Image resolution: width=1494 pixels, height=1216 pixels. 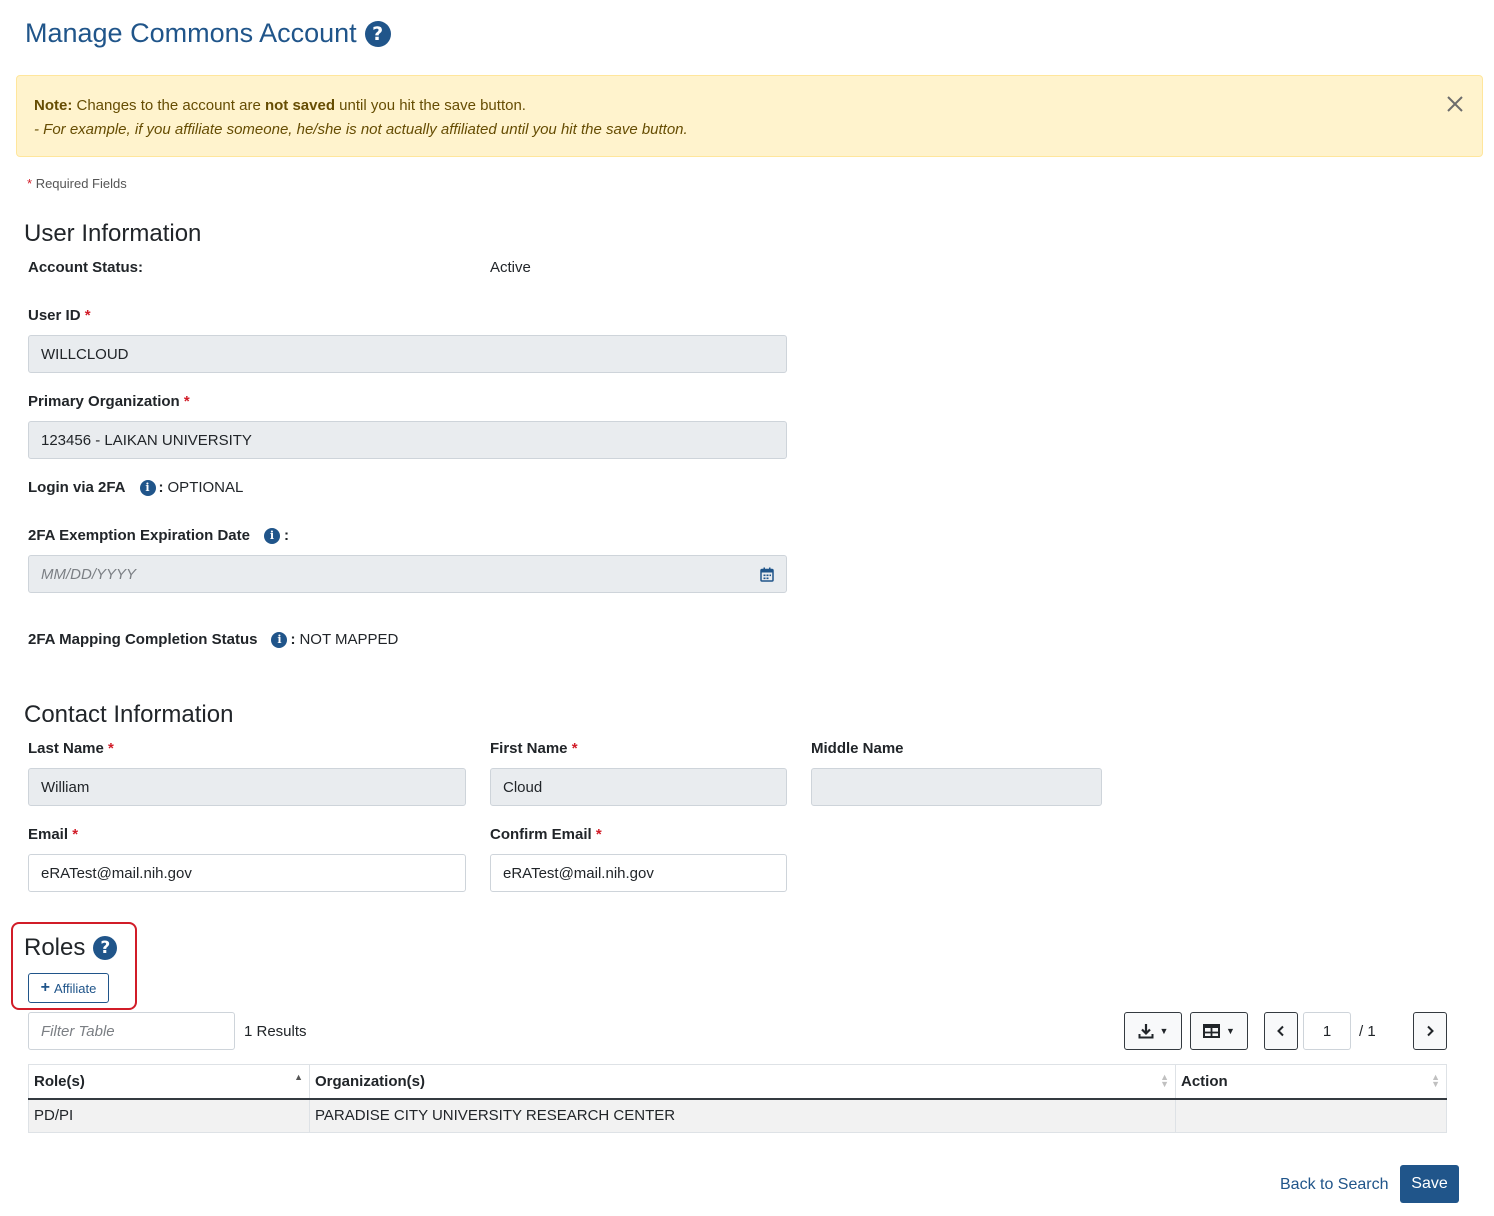 What do you see at coordinates (131, 1031) in the screenshot?
I see `filter-table-input: Filter Table` at bounding box center [131, 1031].